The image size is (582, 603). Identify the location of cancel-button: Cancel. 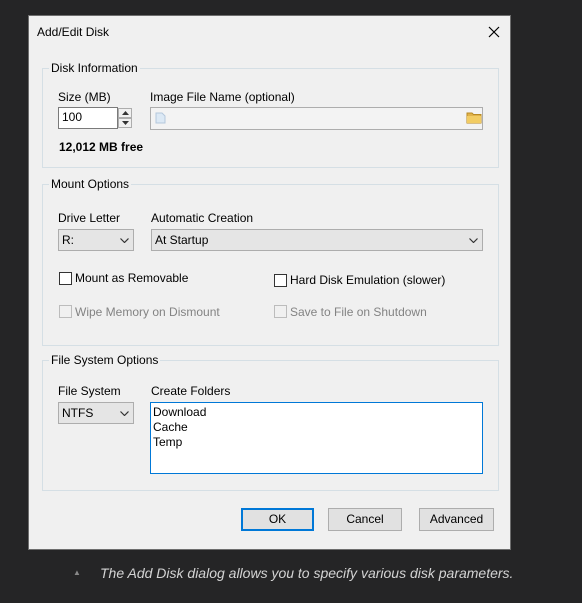
(365, 519).